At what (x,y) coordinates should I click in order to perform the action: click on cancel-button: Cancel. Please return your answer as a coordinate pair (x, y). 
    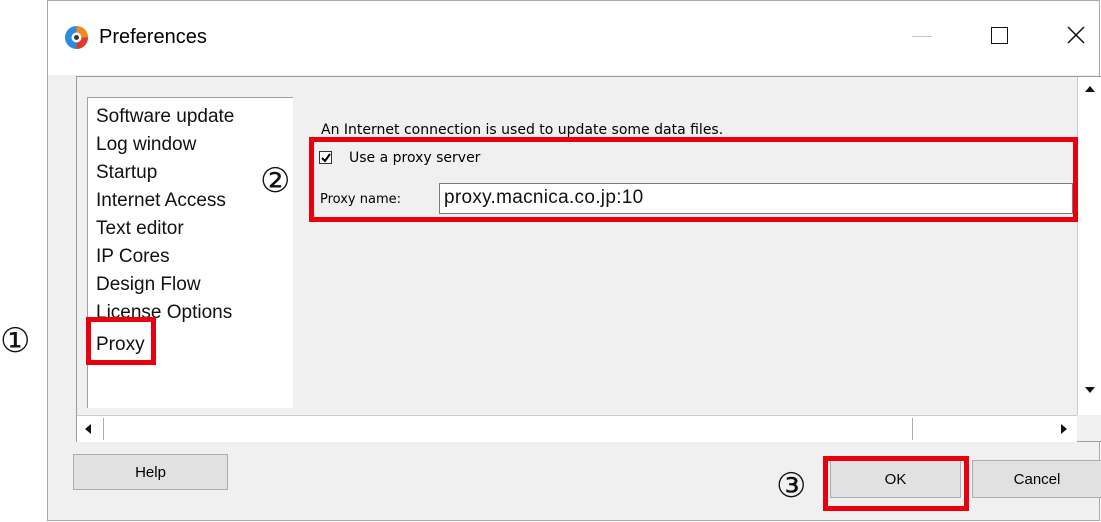
    Looking at the image, I should click on (1036, 479).